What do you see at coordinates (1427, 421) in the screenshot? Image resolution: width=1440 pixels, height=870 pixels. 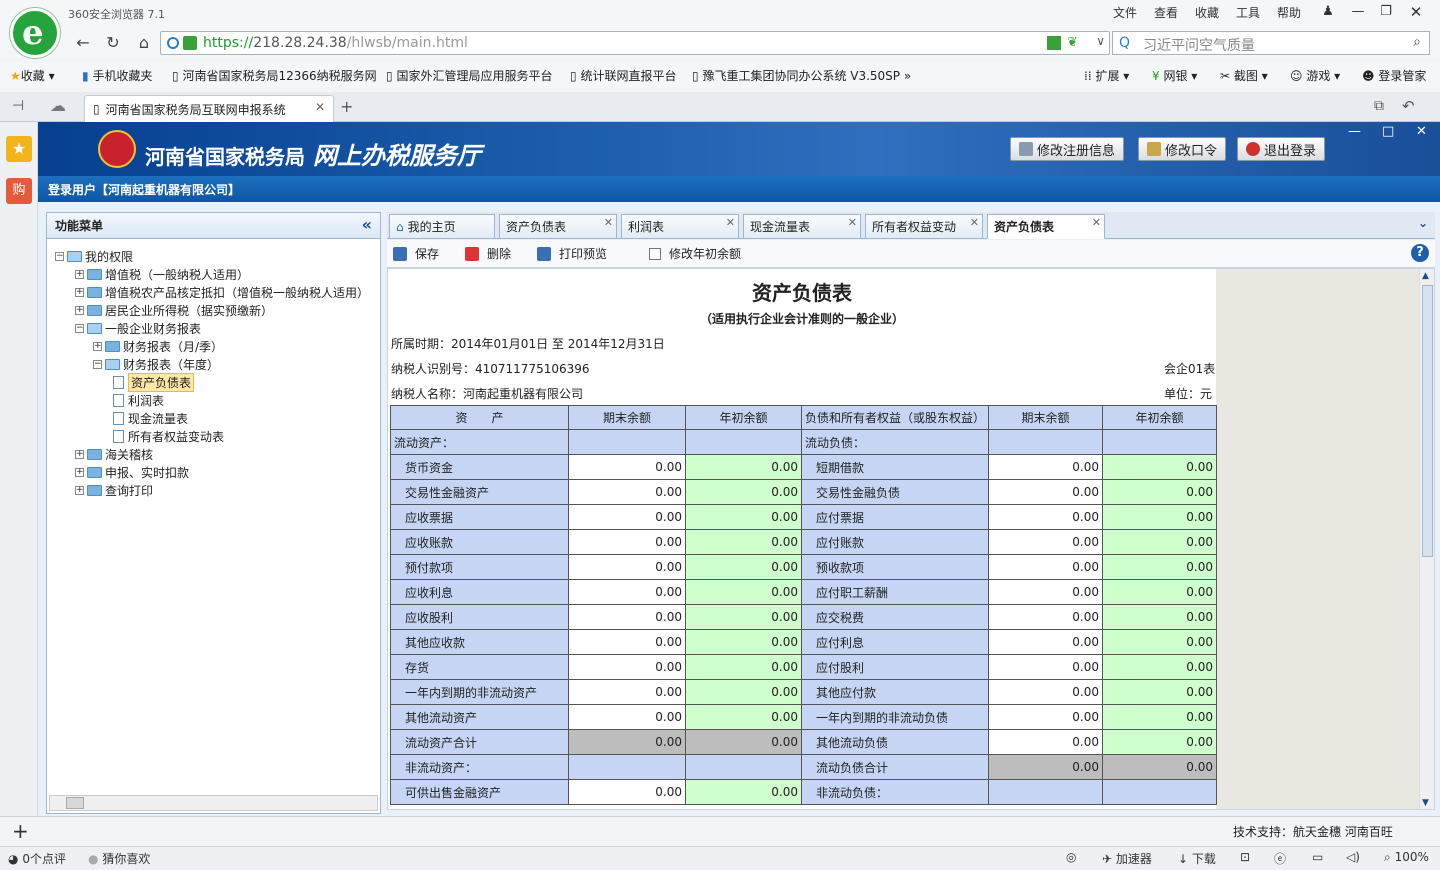 I see `scrollbar-thumb` at bounding box center [1427, 421].